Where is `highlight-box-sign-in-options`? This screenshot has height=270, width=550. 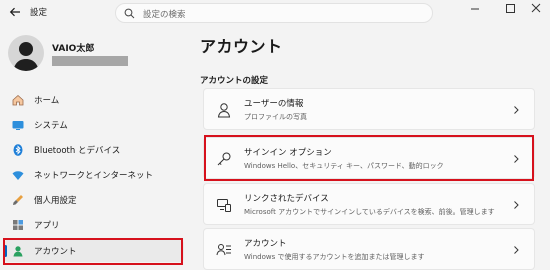
highlight-box-sign-in-options is located at coordinates (369, 158).